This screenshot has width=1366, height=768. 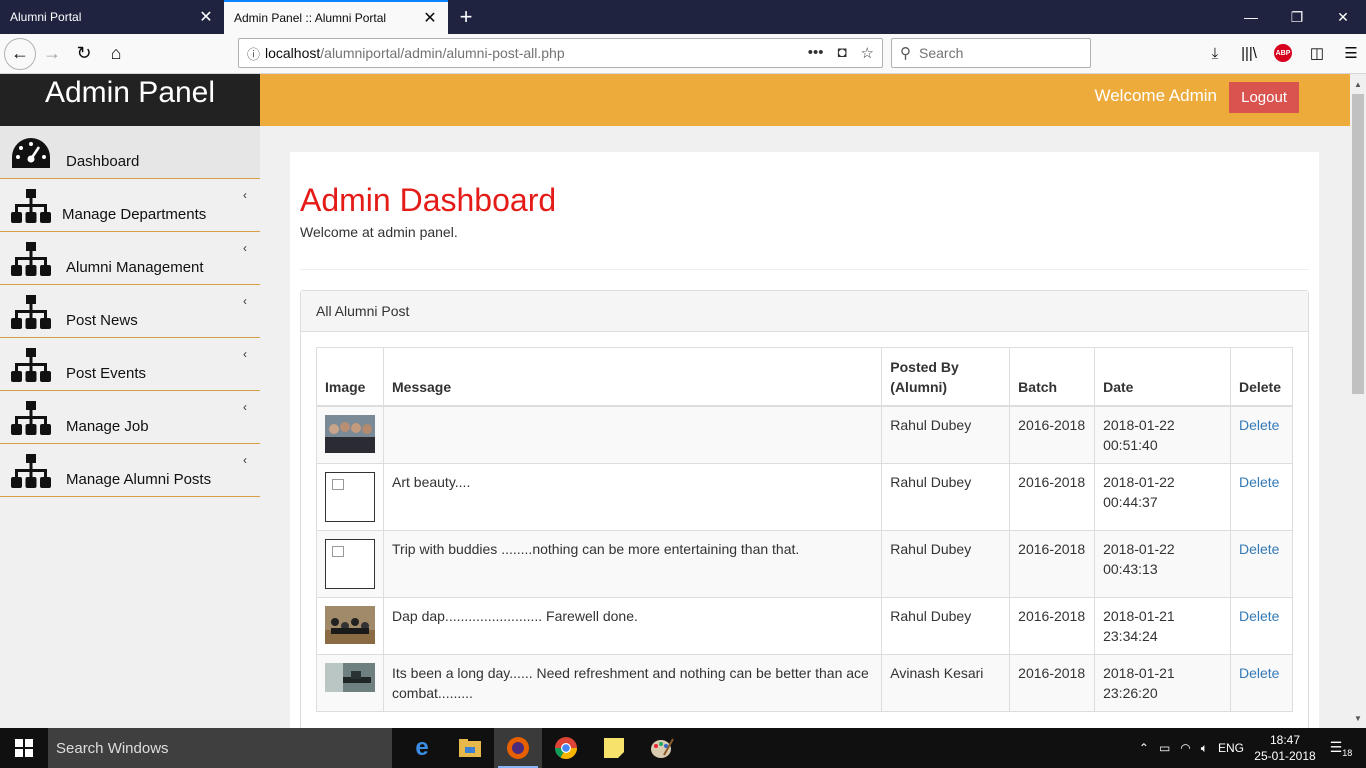 I want to click on bookmark-star-icon: ☆, so click(x=867, y=53).